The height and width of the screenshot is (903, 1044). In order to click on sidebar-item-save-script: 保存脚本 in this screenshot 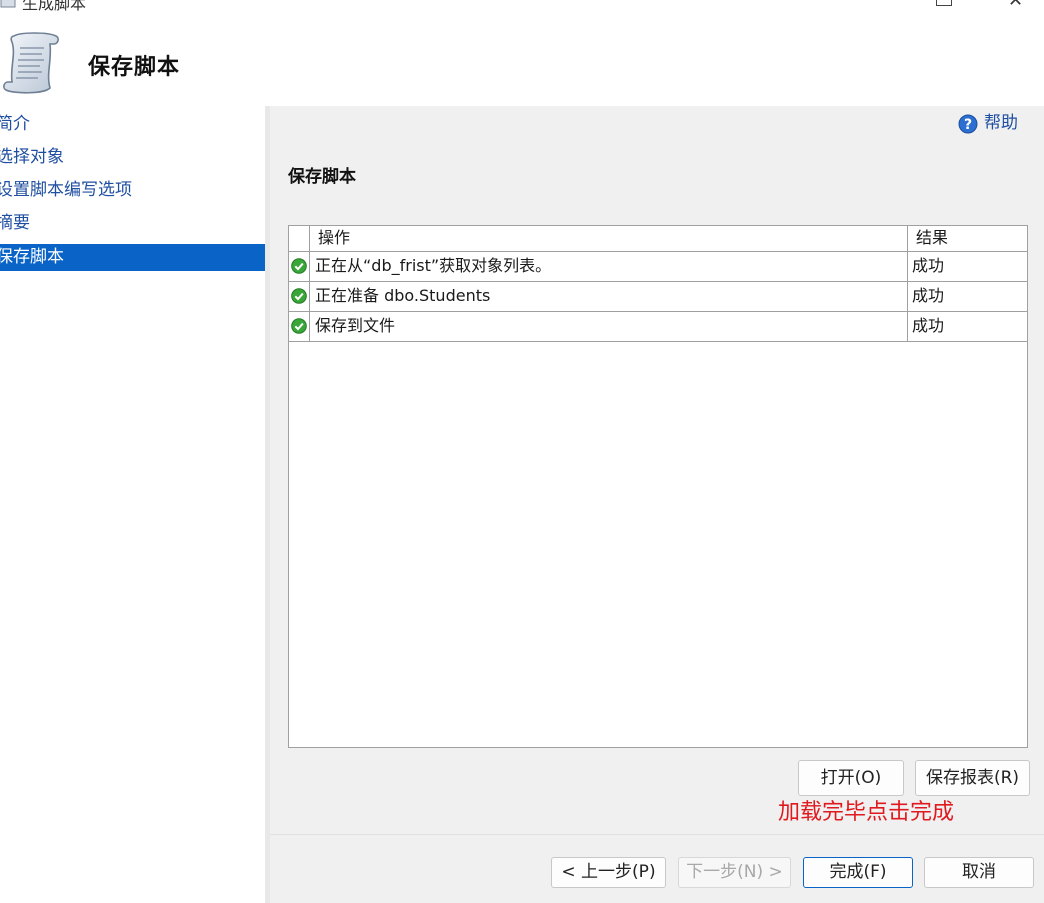, I will do `click(132, 257)`.